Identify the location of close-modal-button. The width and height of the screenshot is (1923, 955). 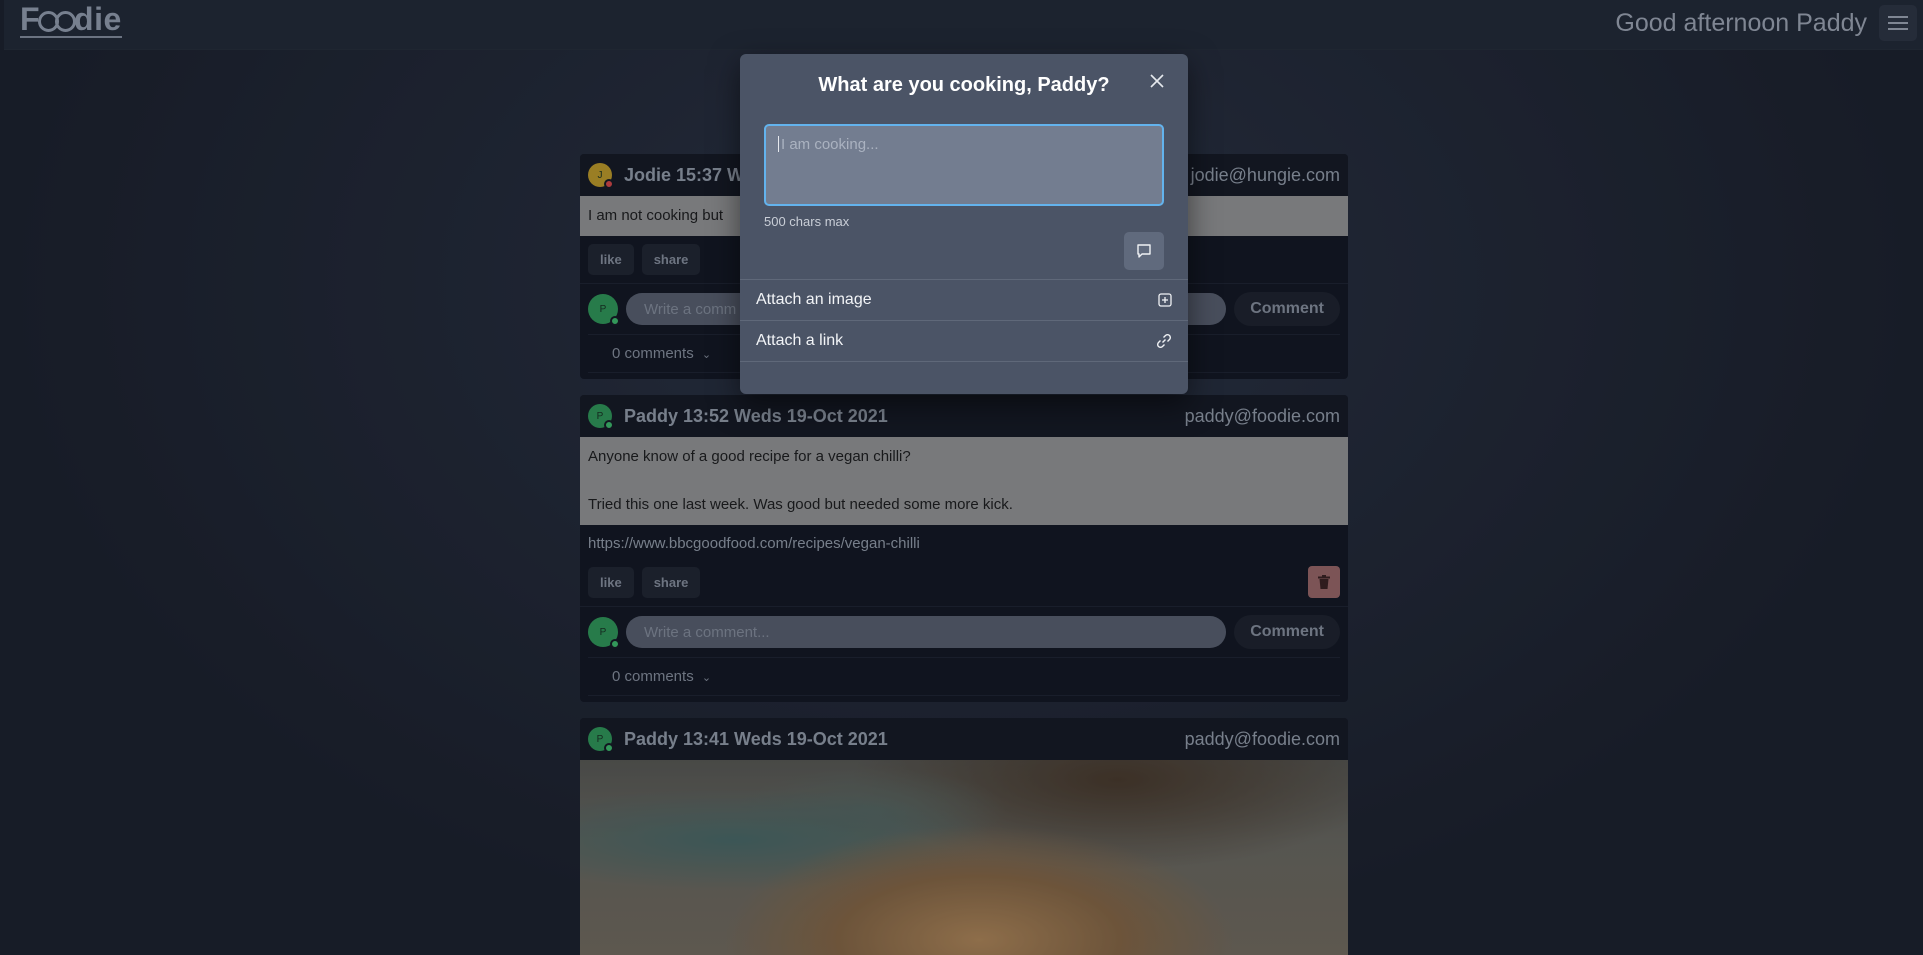
(1157, 81).